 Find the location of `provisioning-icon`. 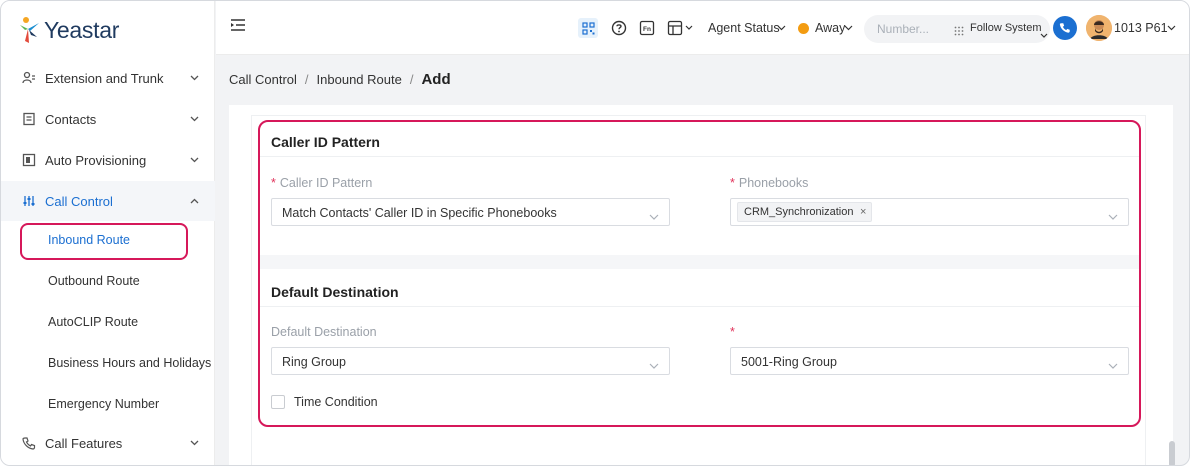

provisioning-icon is located at coordinates (29, 160).